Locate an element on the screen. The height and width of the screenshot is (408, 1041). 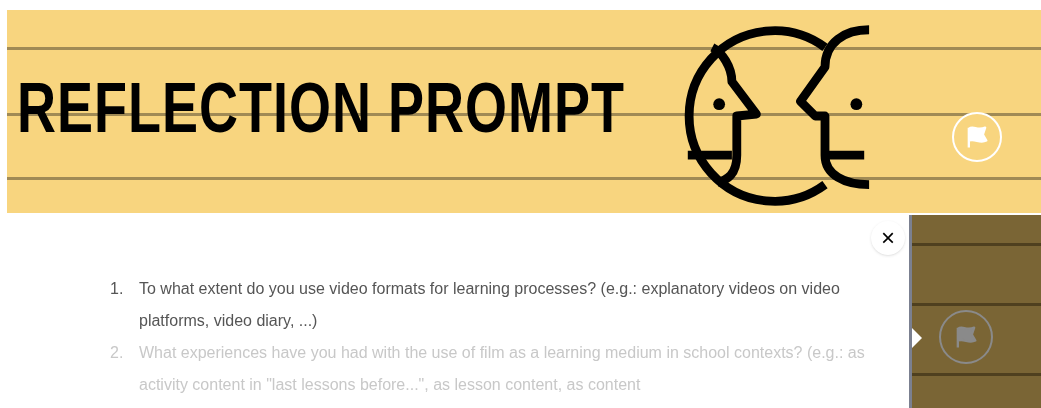
banner-title: REFLECTION PROMPT is located at coordinates (321, 106).